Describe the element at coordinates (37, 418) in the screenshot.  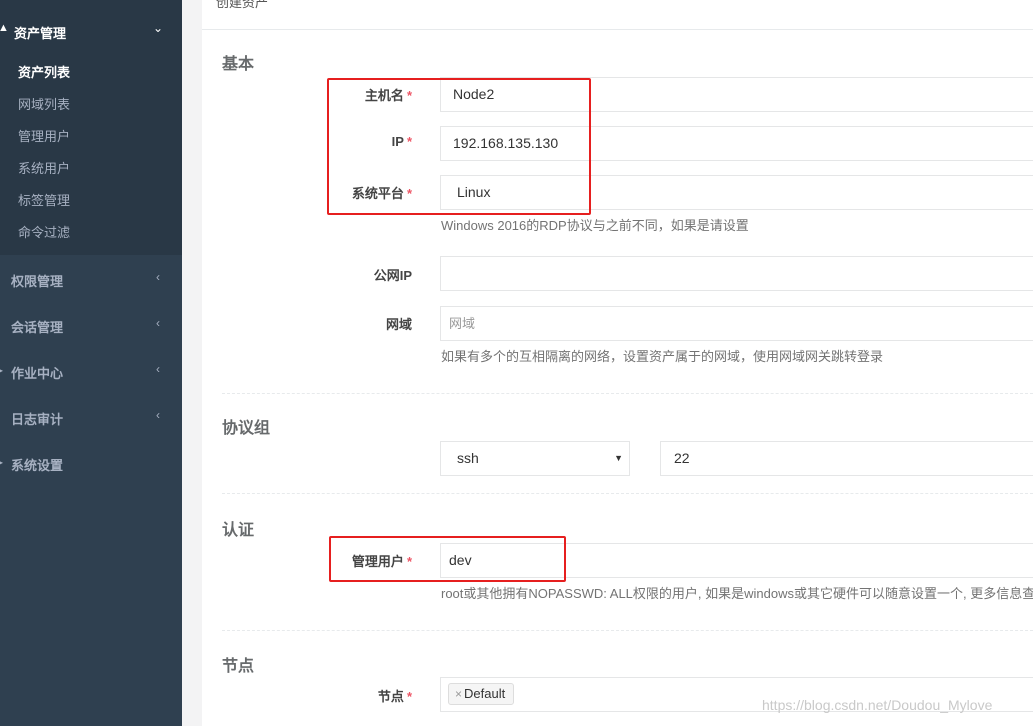
I see `sidebar-item-audit: 日志审计` at that location.